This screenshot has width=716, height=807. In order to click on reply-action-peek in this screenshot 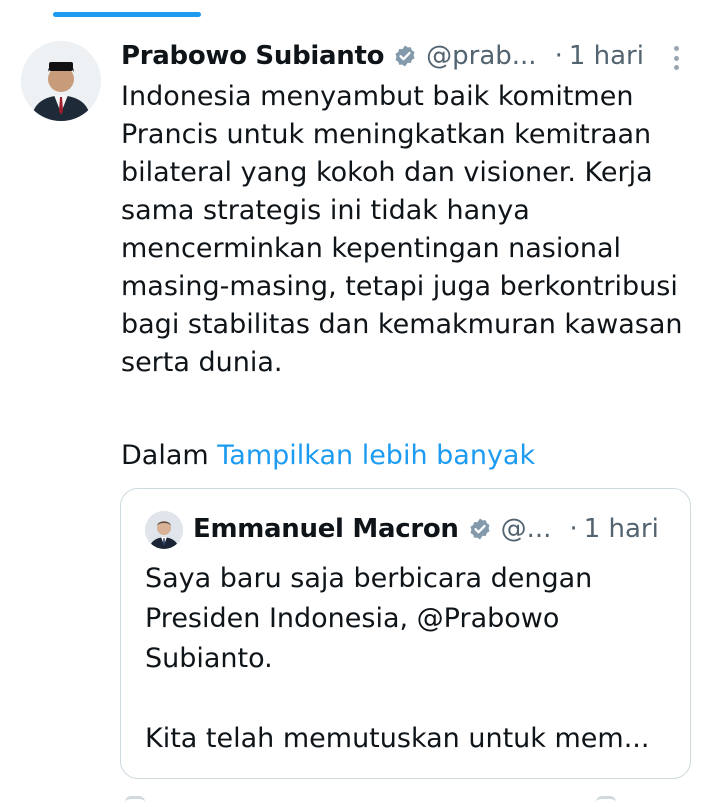, I will do `click(135, 801)`.